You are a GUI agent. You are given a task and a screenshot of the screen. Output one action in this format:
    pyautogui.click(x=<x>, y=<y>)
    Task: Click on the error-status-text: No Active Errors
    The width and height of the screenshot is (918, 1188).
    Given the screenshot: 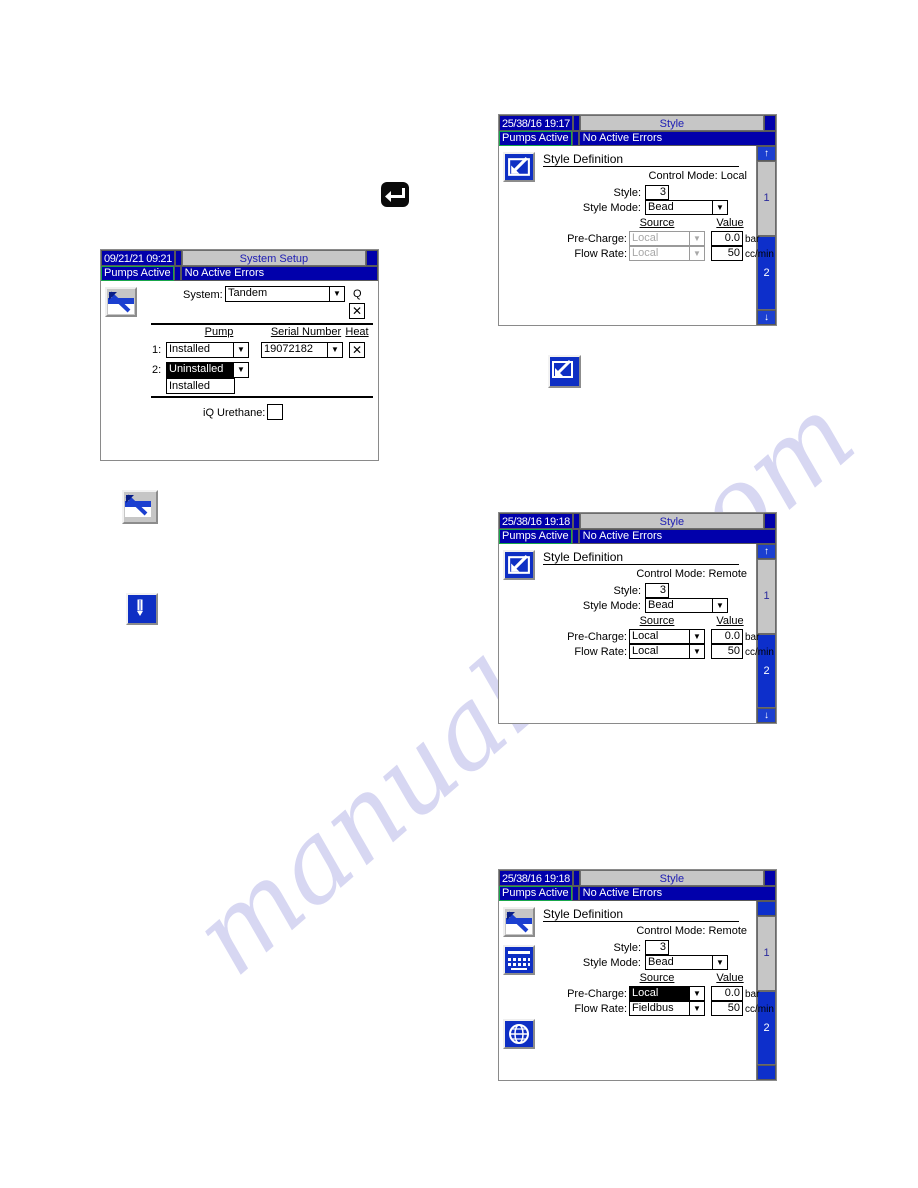 What is the action you would take?
    pyautogui.click(x=677, y=138)
    